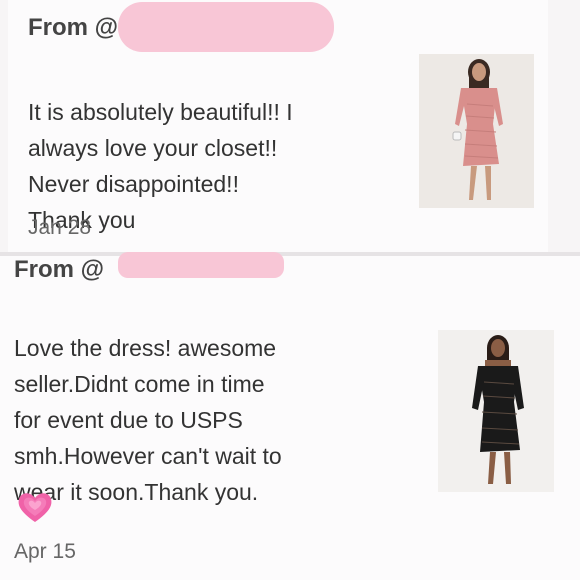  What do you see at coordinates (496, 411) in the screenshot?
I see `product-photo-black-dress` at bounding box center [496, 411].